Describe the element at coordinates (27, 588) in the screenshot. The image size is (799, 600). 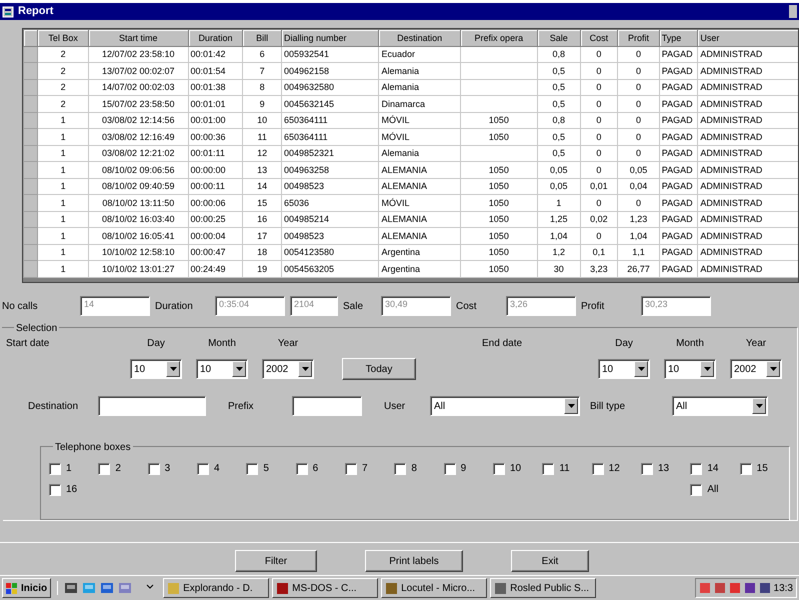
I see `start-button: Inicio` at that location.